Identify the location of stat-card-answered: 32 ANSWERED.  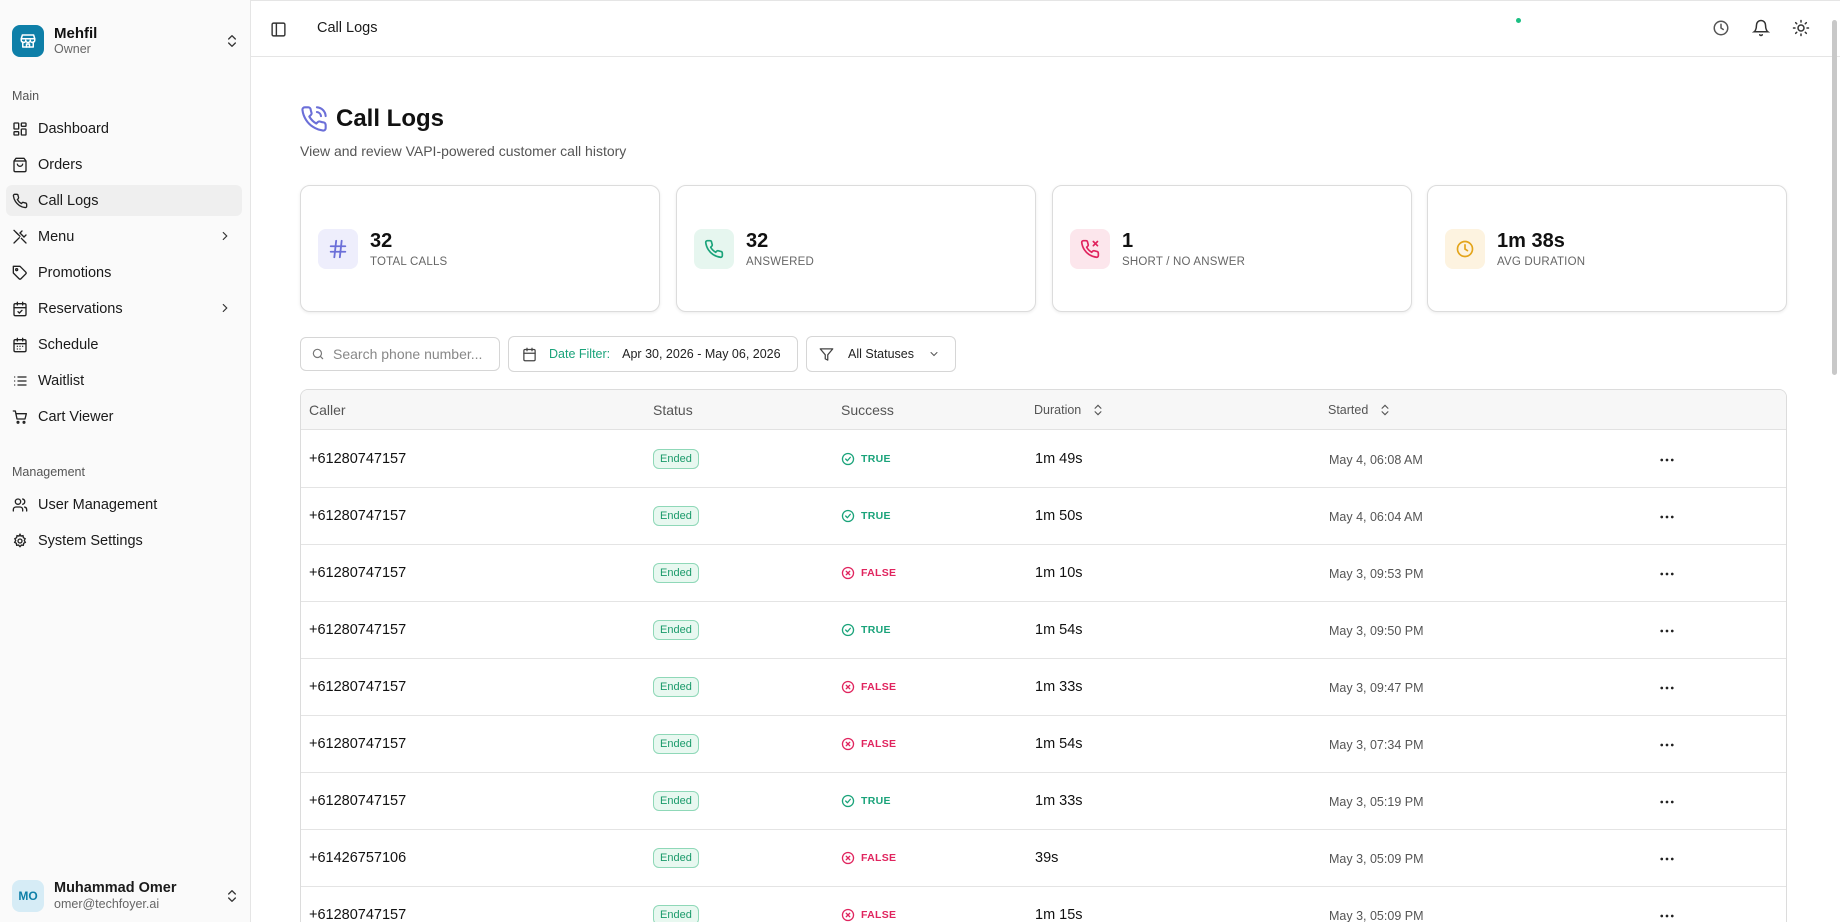
(856, 248).